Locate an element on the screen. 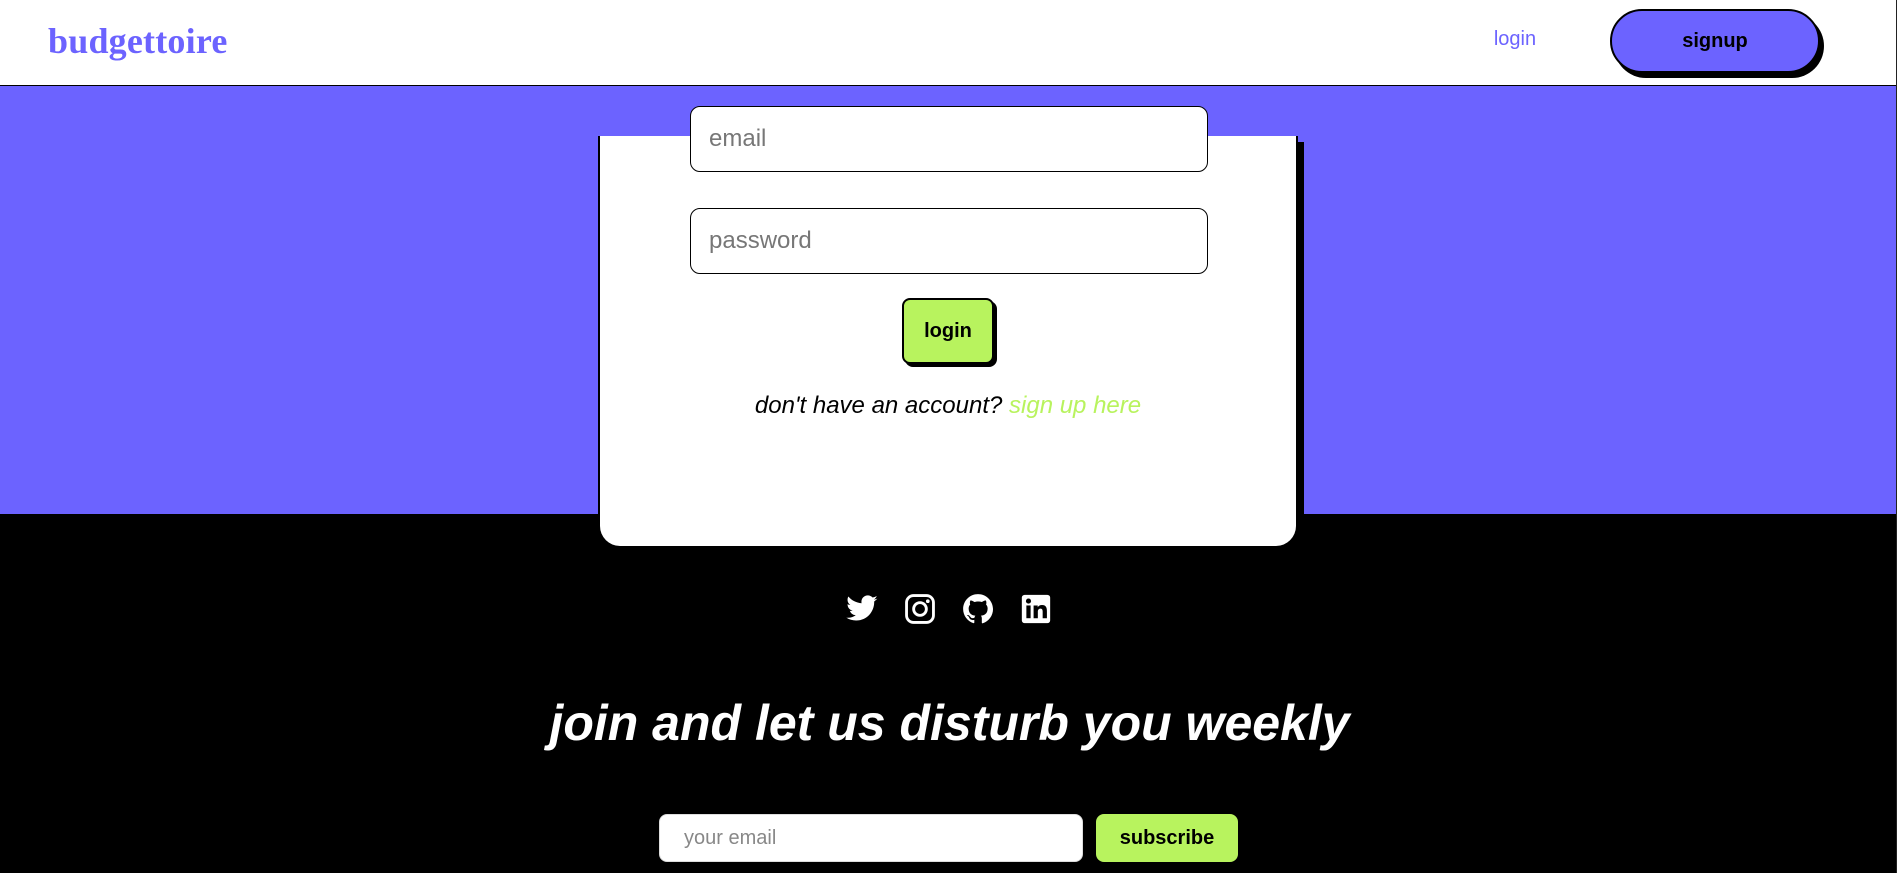  signup-prompt: don't have an account? sign up here is located at coordinates (948, 406).